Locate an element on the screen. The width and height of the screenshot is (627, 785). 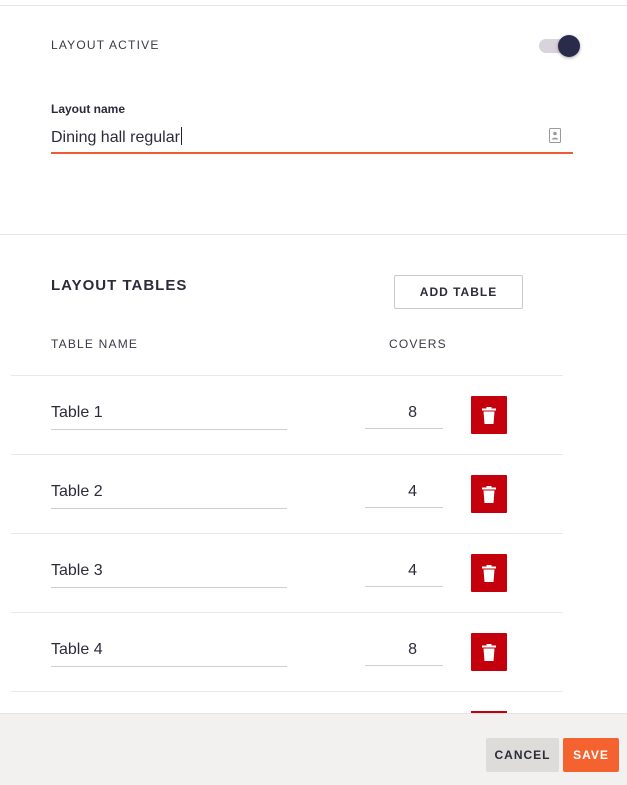
table-row: Table 3 4 is located at coordinates (287, 573).